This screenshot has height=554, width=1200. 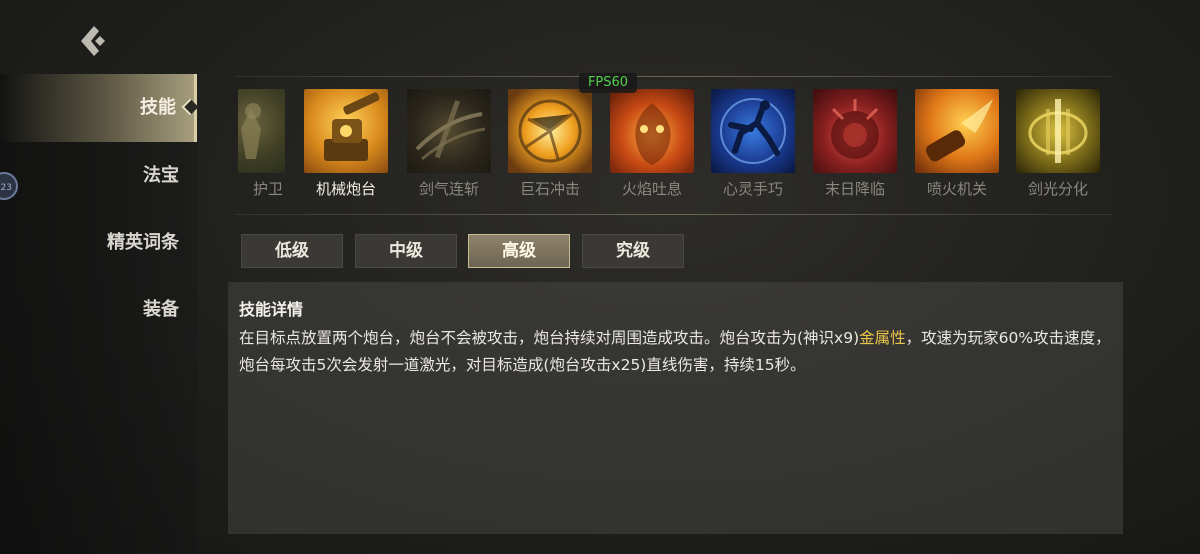 I want to click on guardian-icon, so click(x=261, y=131).